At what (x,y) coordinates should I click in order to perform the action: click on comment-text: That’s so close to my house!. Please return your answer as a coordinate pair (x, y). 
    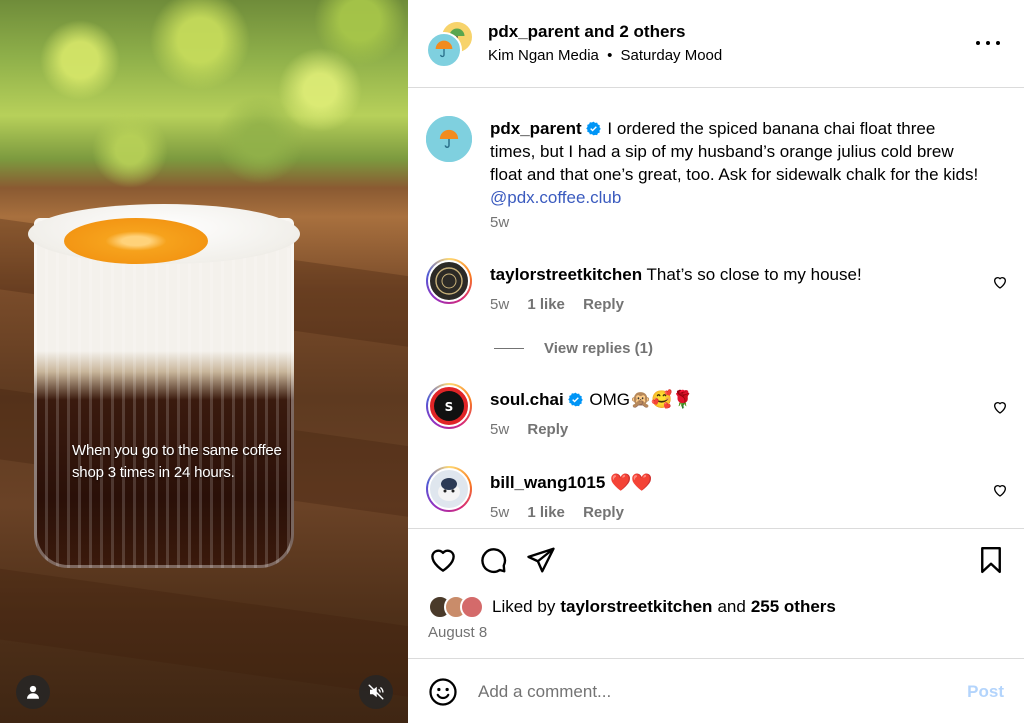
    Looking at the image, I should click on (754, 274).